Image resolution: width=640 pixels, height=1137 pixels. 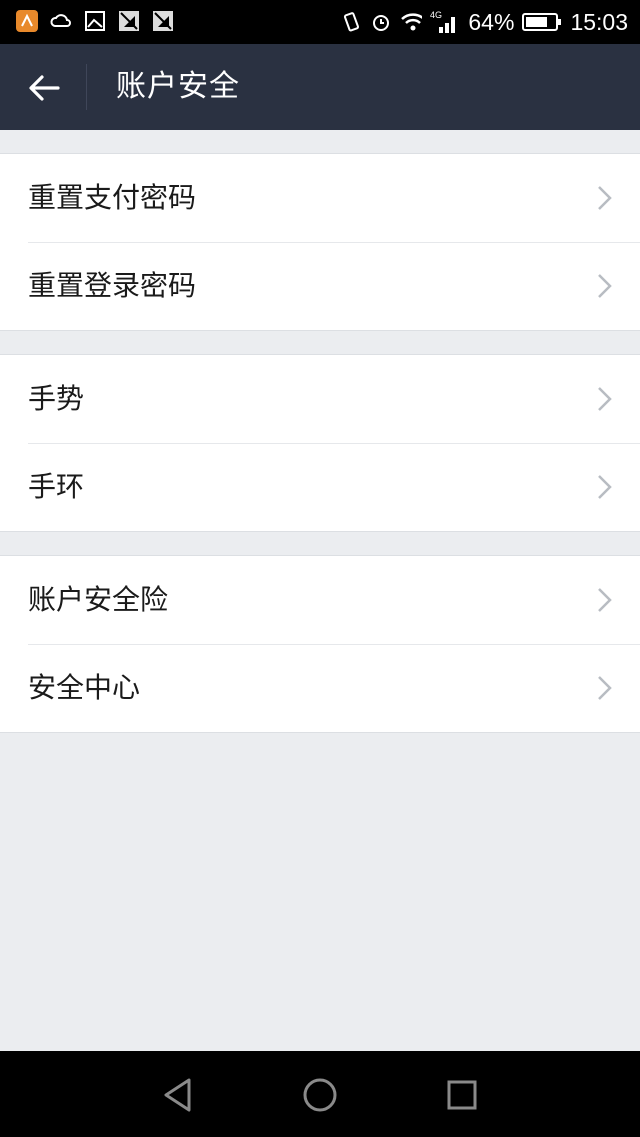 I want to click on recents-square-icon, so click(x=462, y=1095).